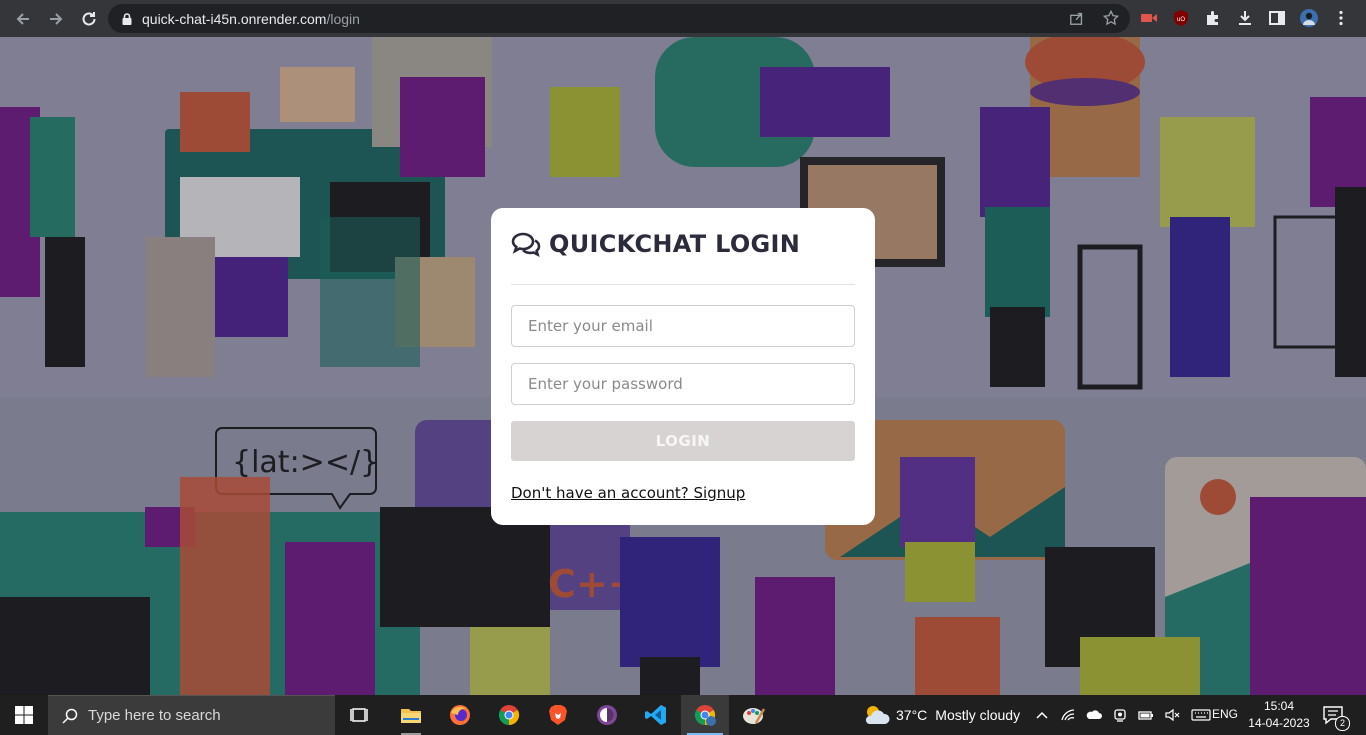 The height and width of the screenshot is (735, 1366). I want to click on ublock-extension-icon: uO, so click(1181, 18).